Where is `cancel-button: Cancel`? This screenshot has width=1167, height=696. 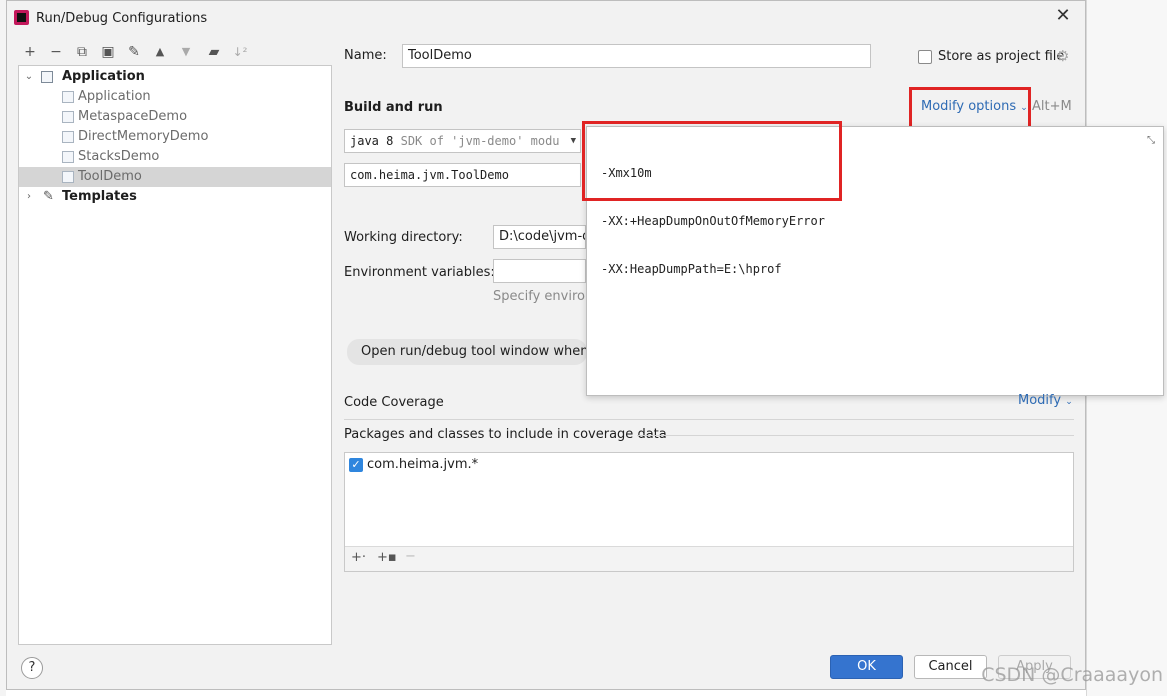
cancel-button: Cancel is located at coordinates (950, 667).